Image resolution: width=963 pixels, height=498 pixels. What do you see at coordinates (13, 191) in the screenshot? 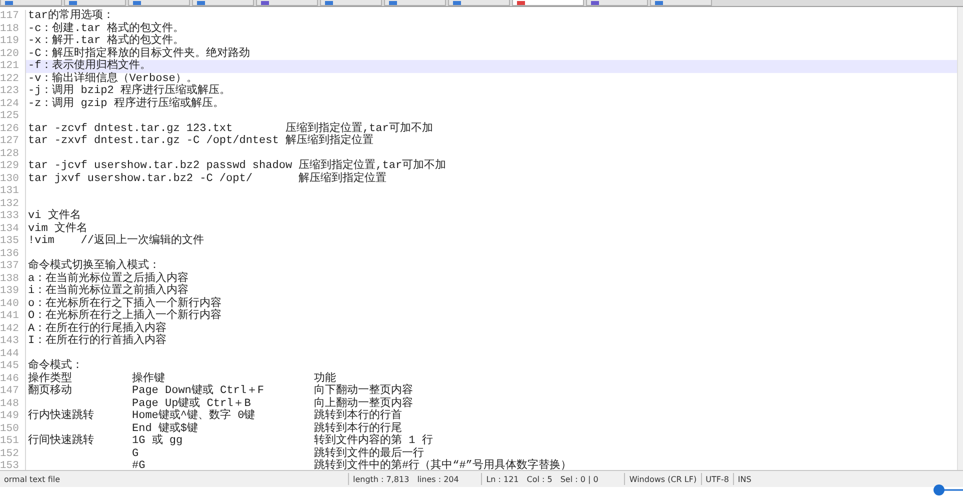
I see `line-number: 131` at bounding box center [13, 191].